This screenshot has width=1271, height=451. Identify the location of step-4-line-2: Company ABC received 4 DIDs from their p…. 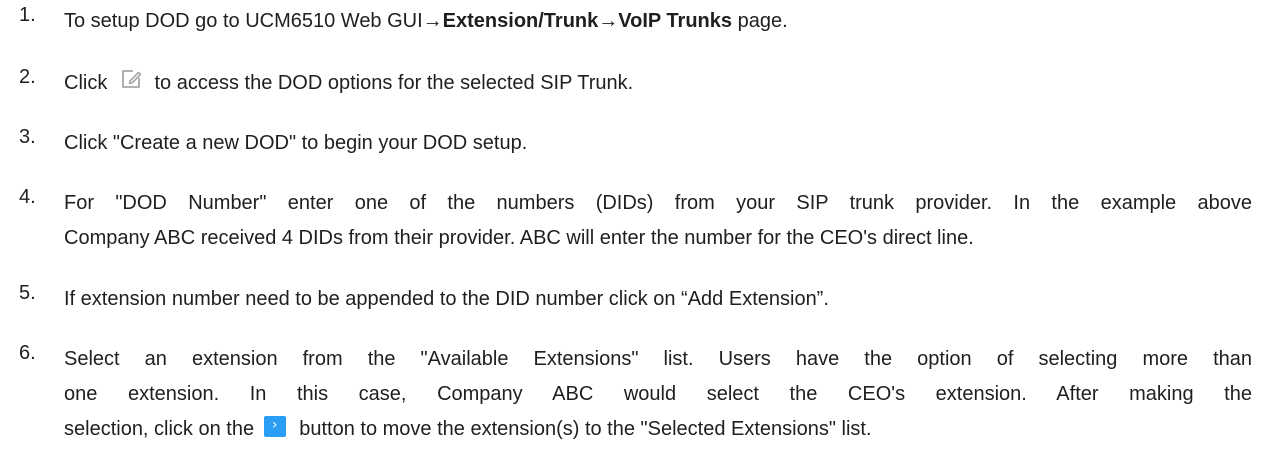
(519, 238).